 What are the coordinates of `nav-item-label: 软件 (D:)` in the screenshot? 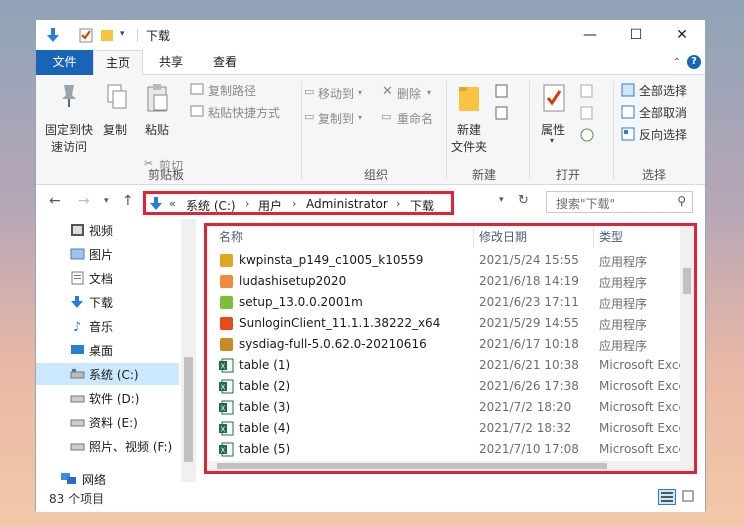 It's located at (114, 399).